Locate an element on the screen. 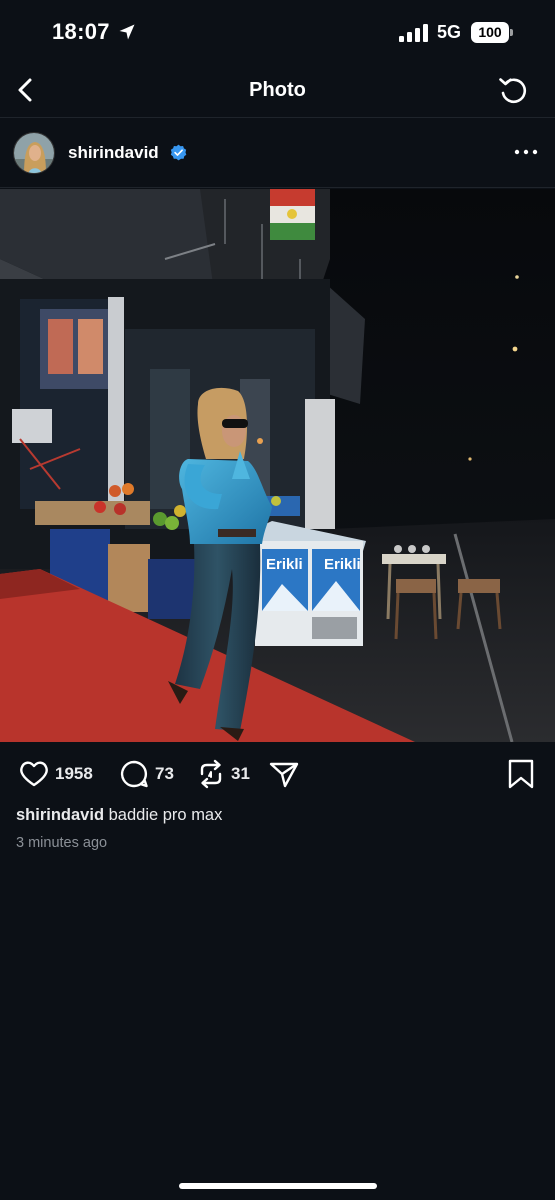 This screenshot has height=1200, width=555. top-nav: Photo is located at coordinates (277, 92).